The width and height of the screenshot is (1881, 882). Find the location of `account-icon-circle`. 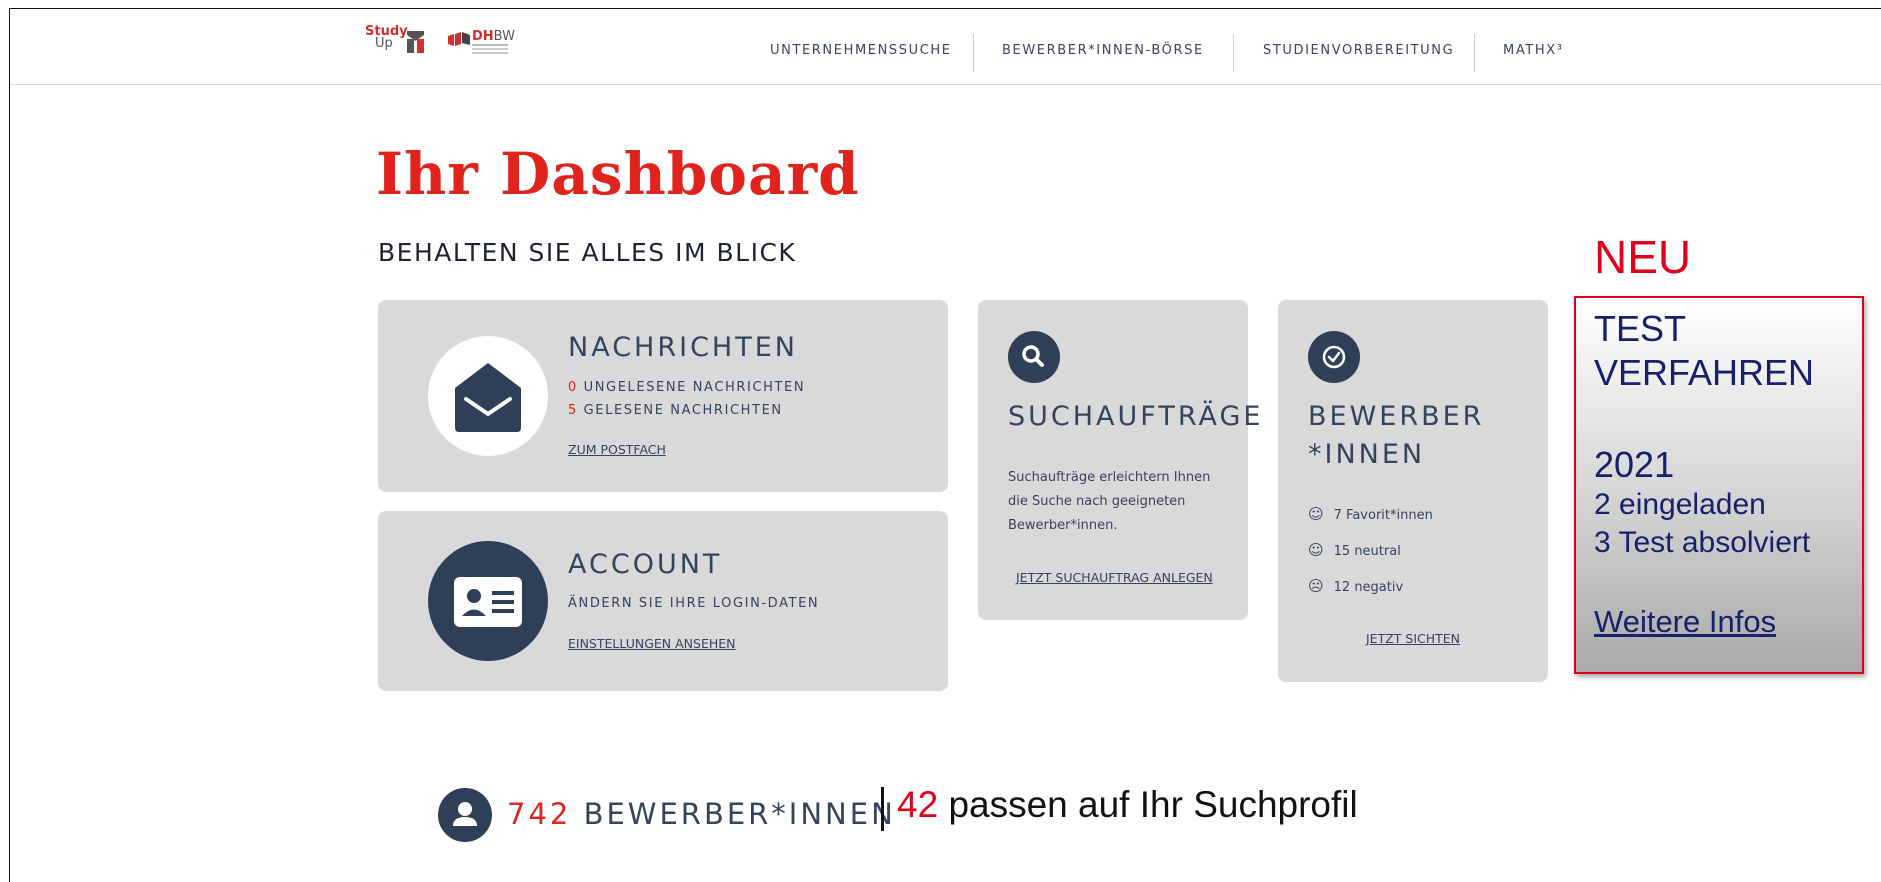

account-icon-circle is located at coordinates (488, 601).